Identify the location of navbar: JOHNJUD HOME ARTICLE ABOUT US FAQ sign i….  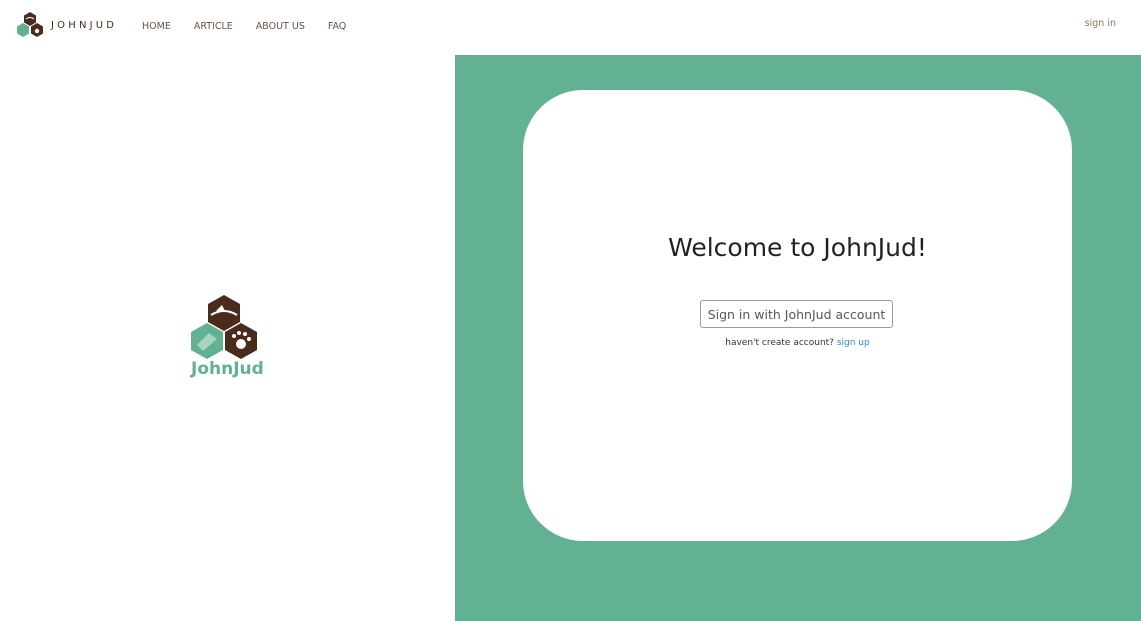
(570, 27).